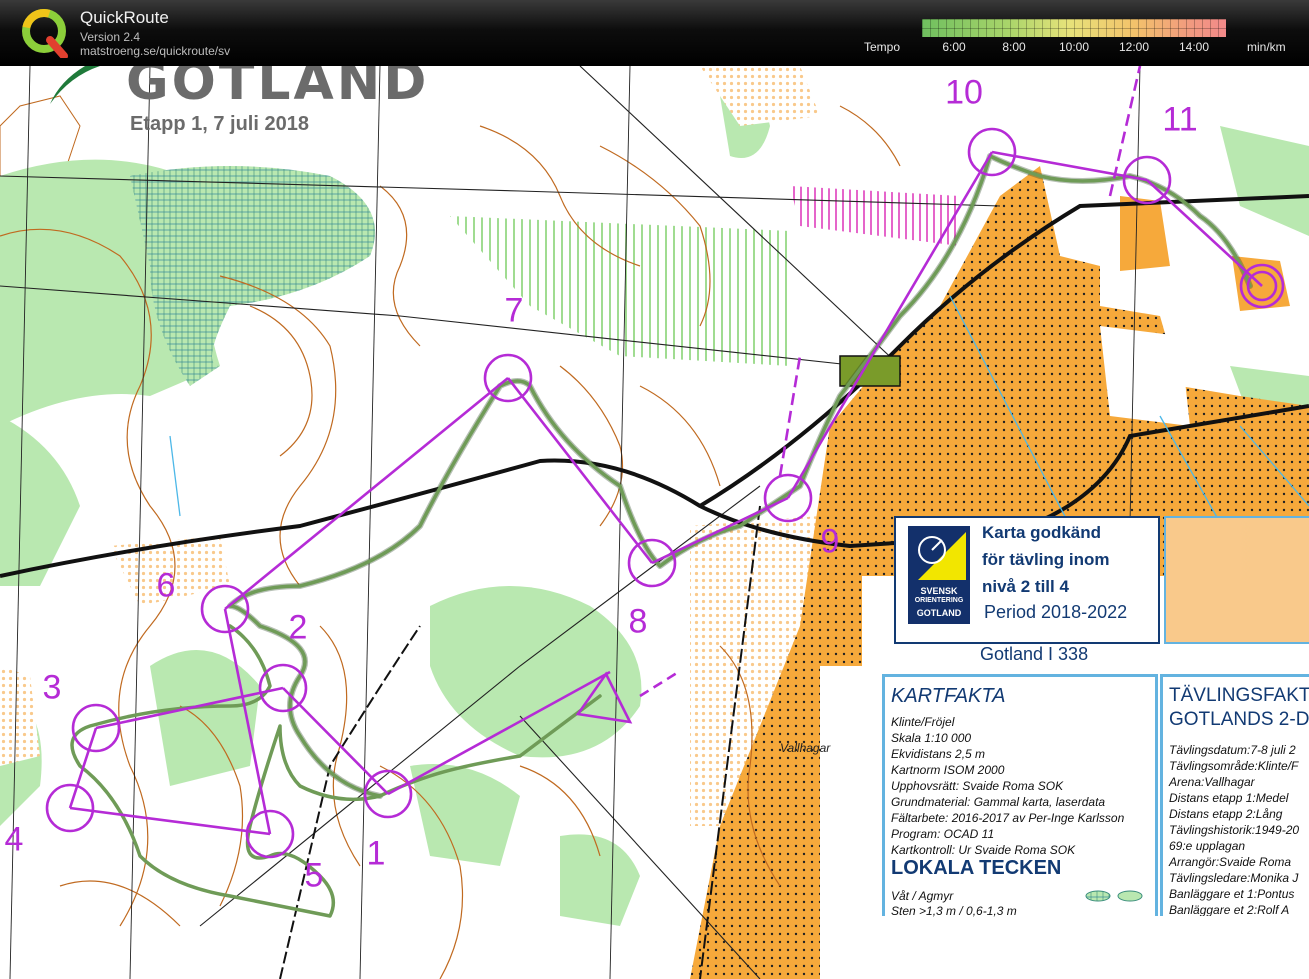  What do you see at coordinates (1180, 119) in the screenshot?
I see `control-number: 11` at bounding box center [1180, 119].